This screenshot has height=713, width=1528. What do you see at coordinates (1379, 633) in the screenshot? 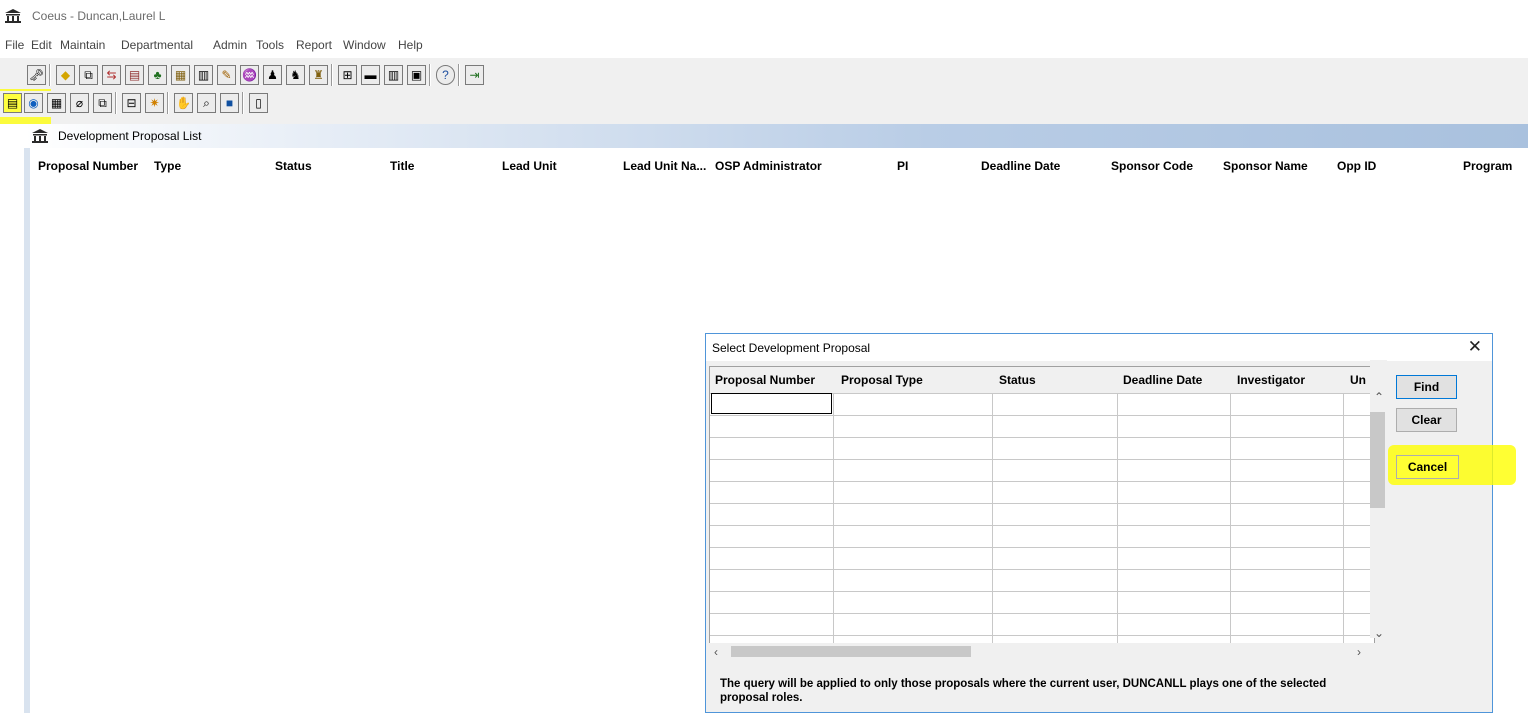
I see `scroll-down-icon: ⌄` at bounding box center [1379, 633].